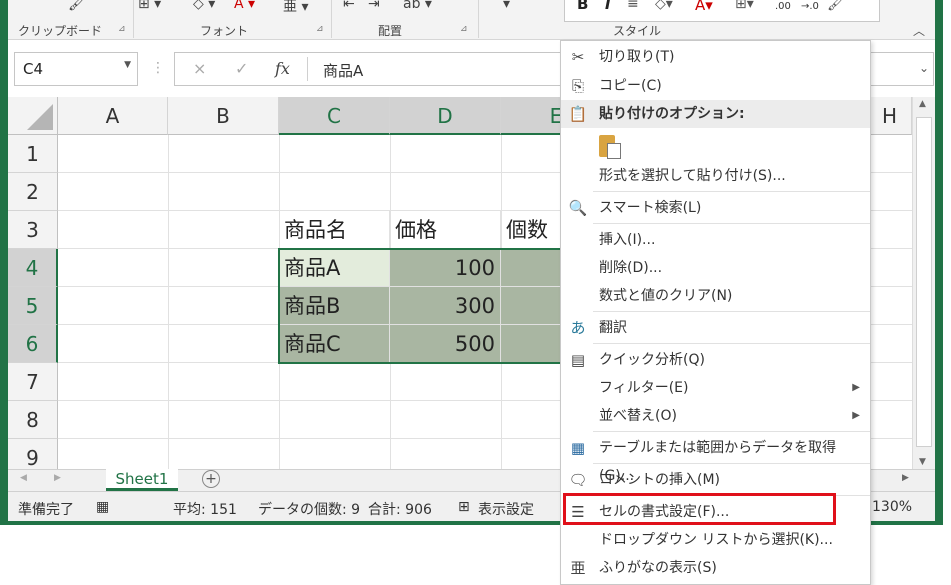  What do you see at coordinates (464, 507) in the screenshot?
I see `display-settings-icon: ⊞` at bounding box center [464, 507].